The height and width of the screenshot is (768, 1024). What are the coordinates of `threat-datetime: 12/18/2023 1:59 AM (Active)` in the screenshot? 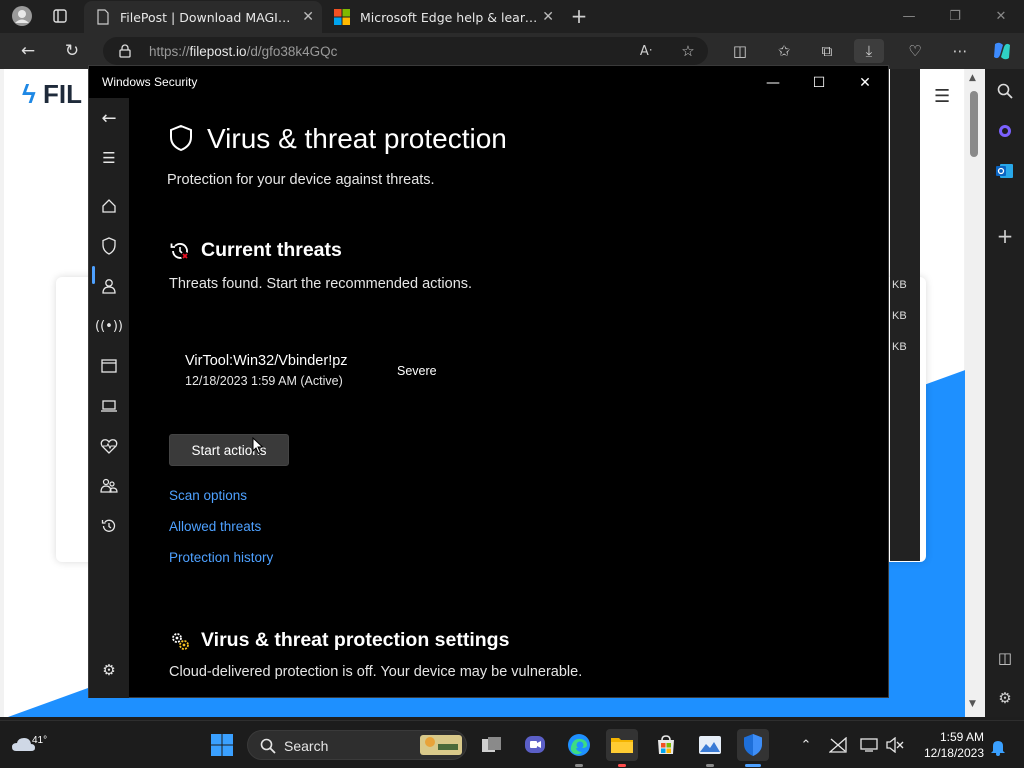 It's located at (264, 381).